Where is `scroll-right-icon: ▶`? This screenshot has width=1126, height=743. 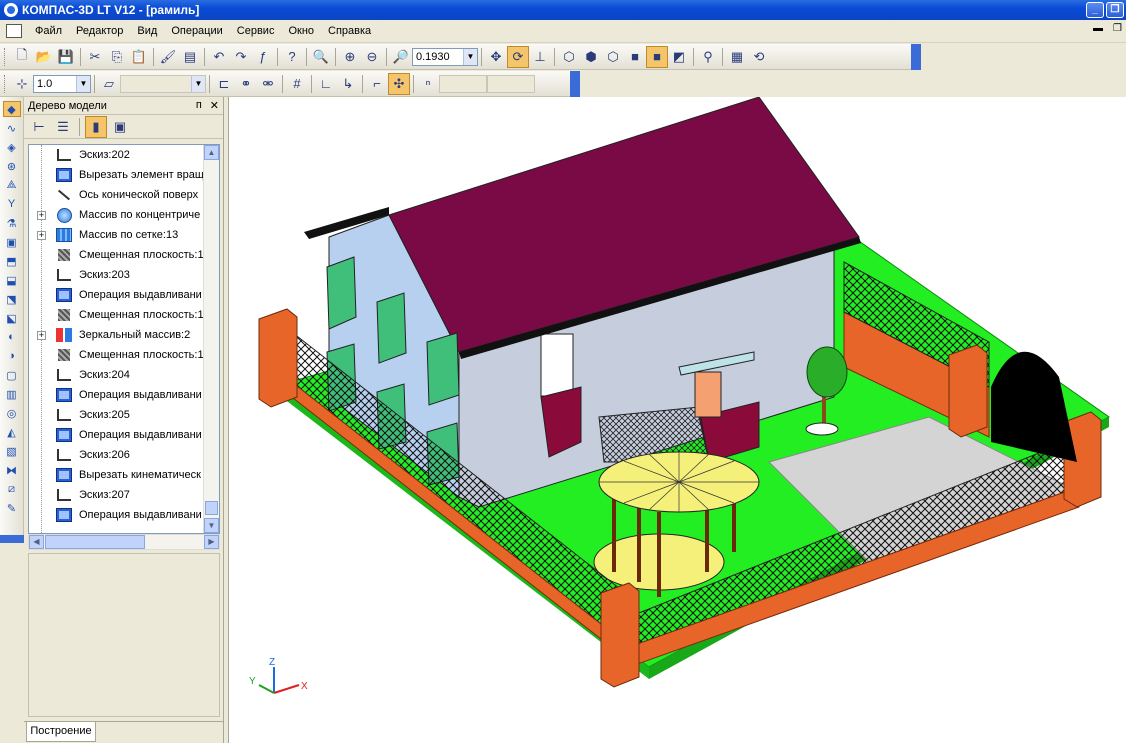 scroll-right-icon: ▶ is located at coordinates (211, 542).